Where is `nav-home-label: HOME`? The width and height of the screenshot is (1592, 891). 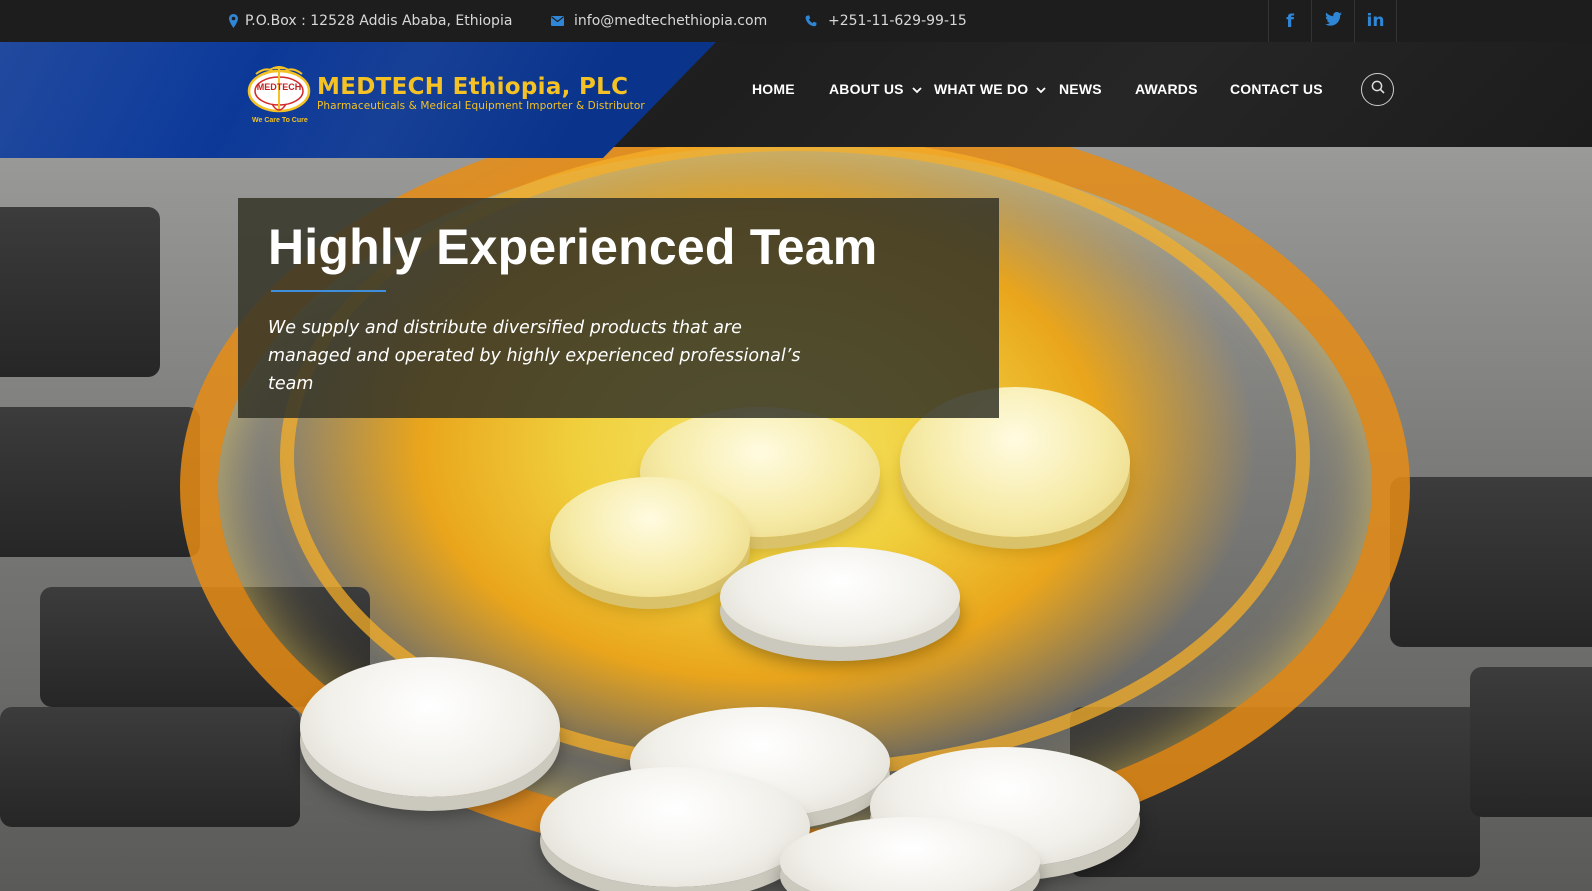 nav-home-label: HOME is located at coordinates (773, 89).